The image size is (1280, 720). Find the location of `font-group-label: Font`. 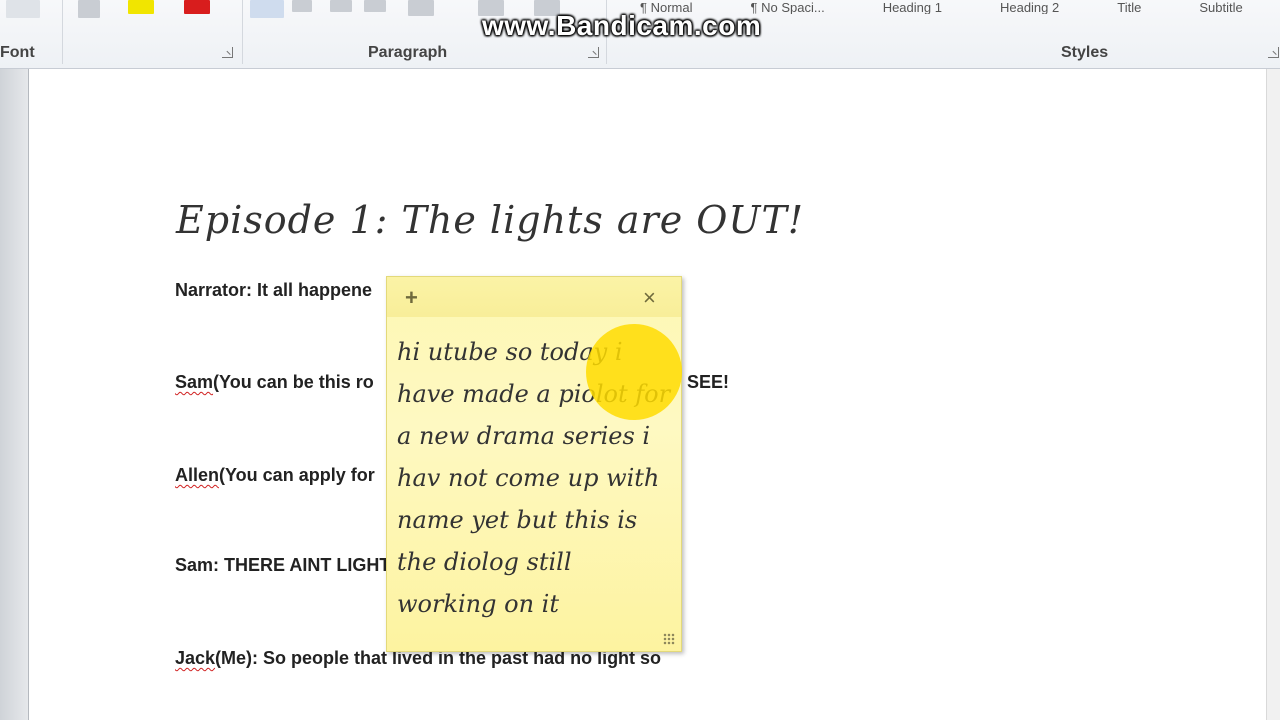

font-group-label: Font is located at coordinates (17, 52).